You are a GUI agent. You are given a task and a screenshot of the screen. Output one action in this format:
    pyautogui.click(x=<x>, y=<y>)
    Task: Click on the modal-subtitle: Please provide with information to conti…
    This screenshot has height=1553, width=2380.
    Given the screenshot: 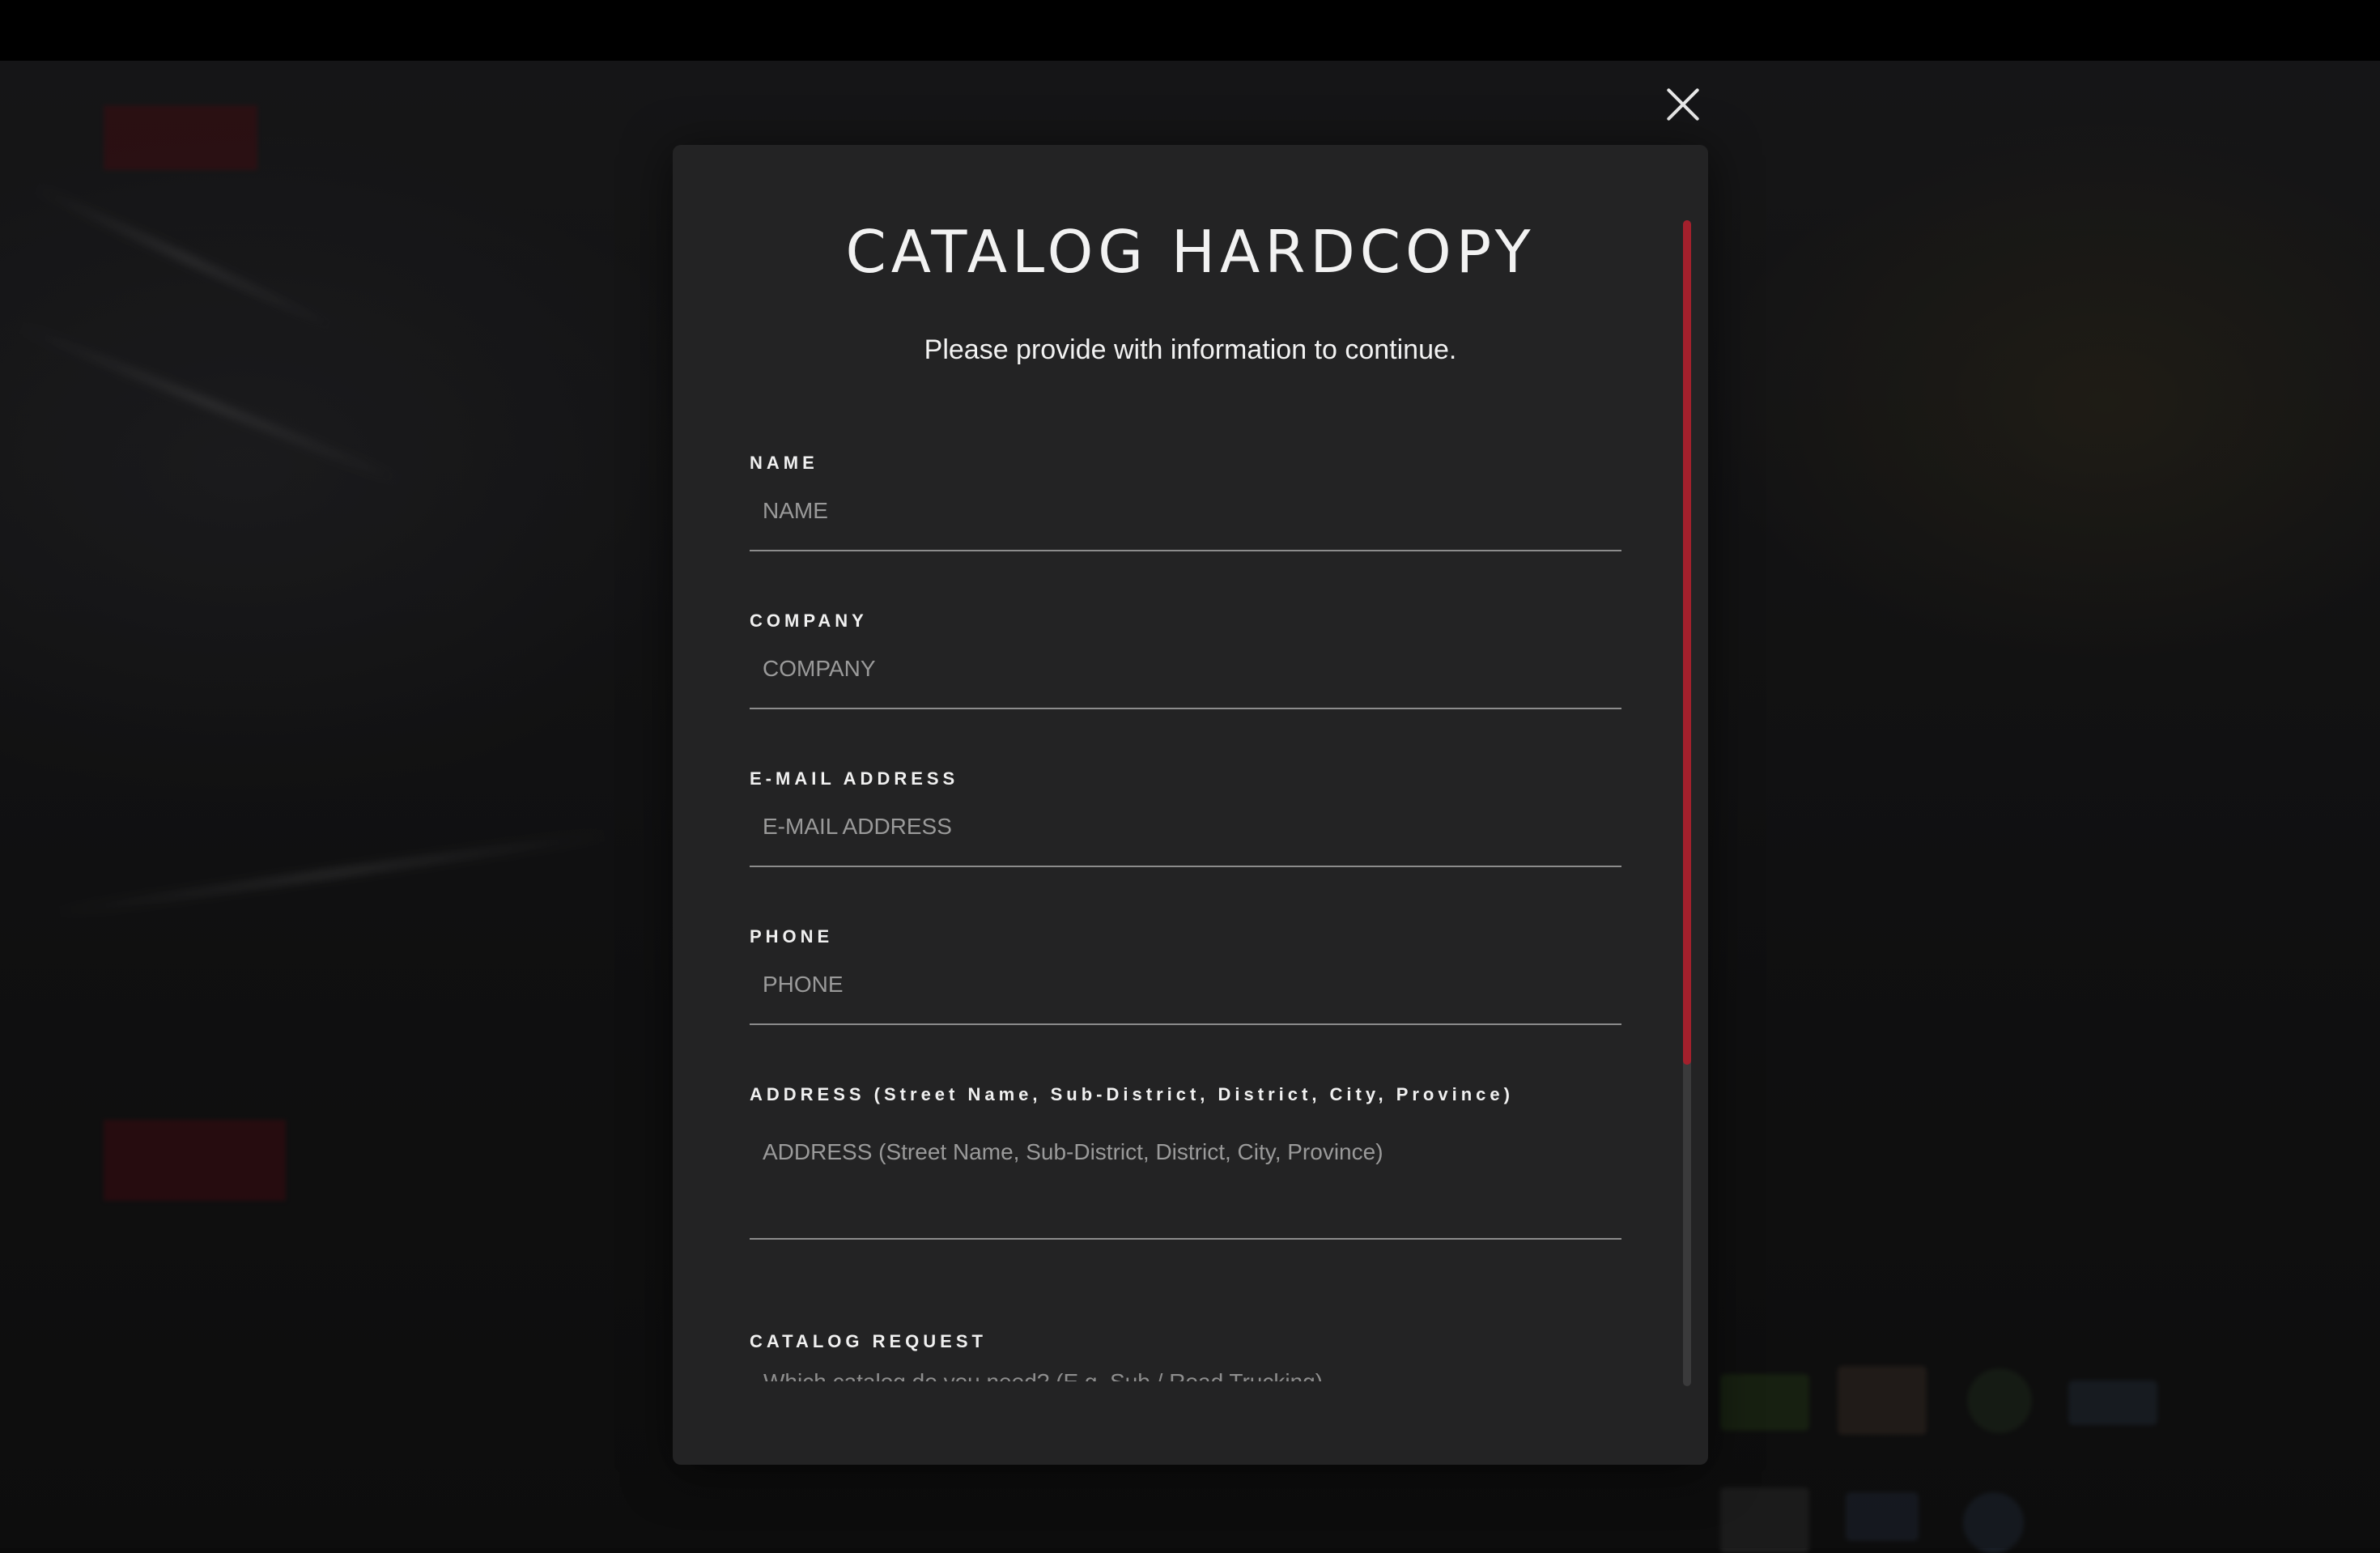 What is the action you would take?
    pyautogui.click(x=1190, y=350)
    